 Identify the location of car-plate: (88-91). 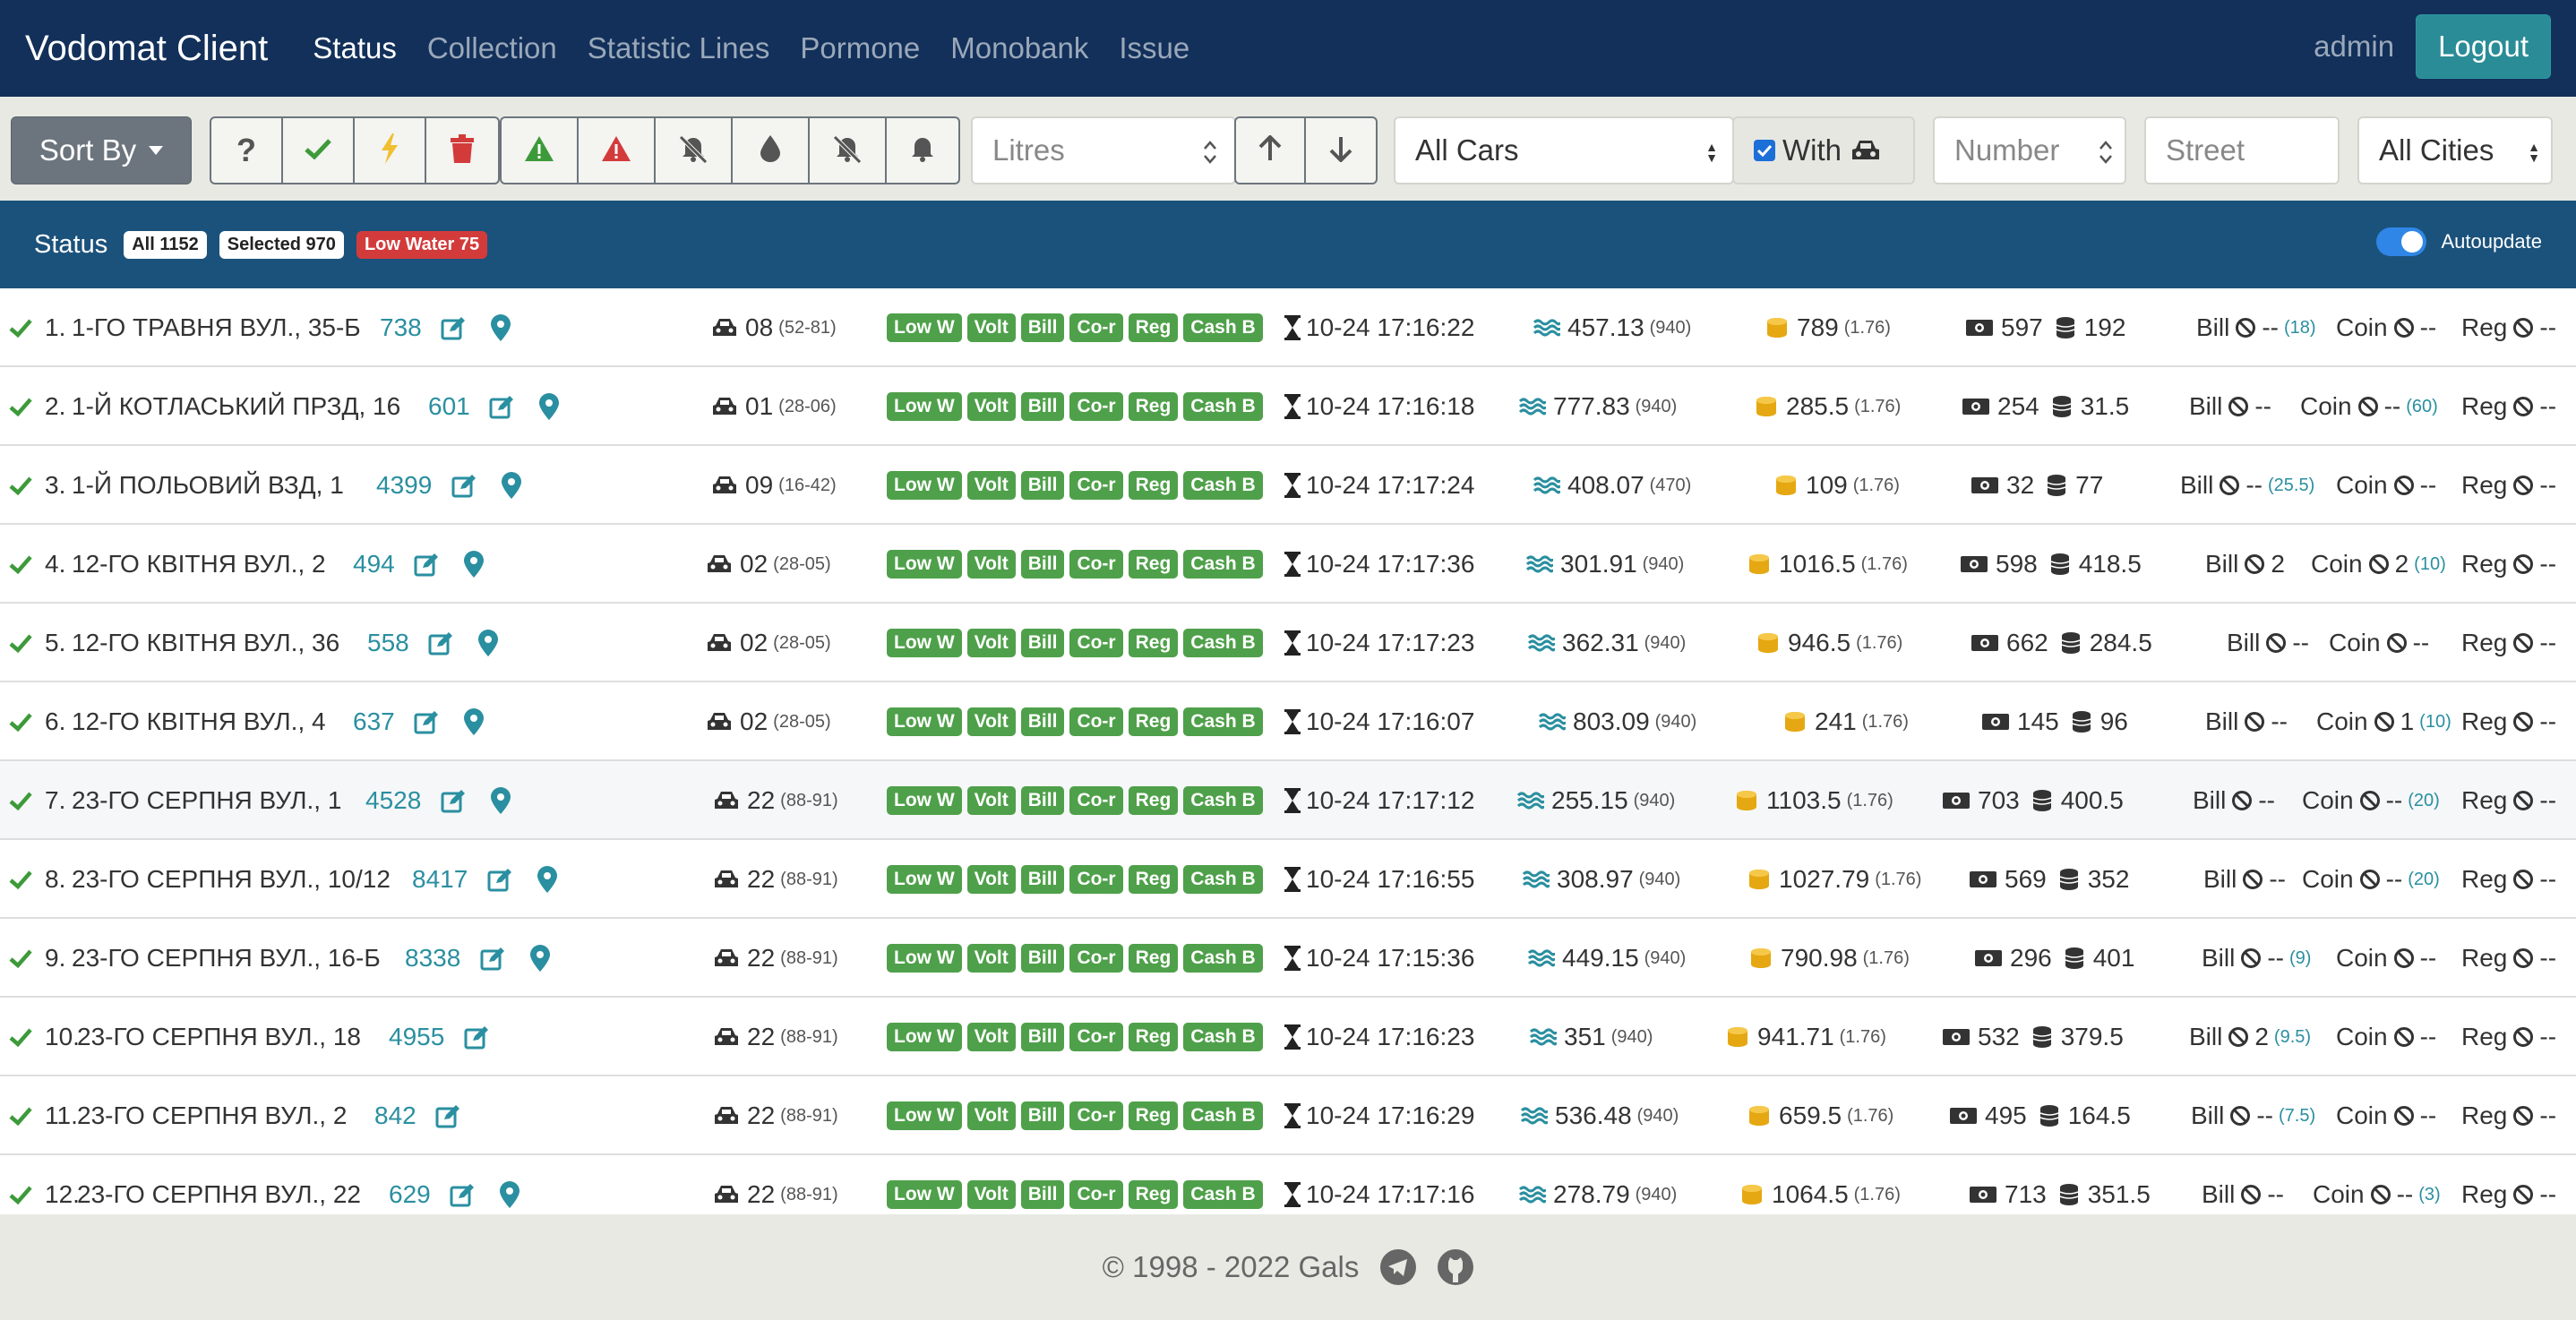
(809, 1036).